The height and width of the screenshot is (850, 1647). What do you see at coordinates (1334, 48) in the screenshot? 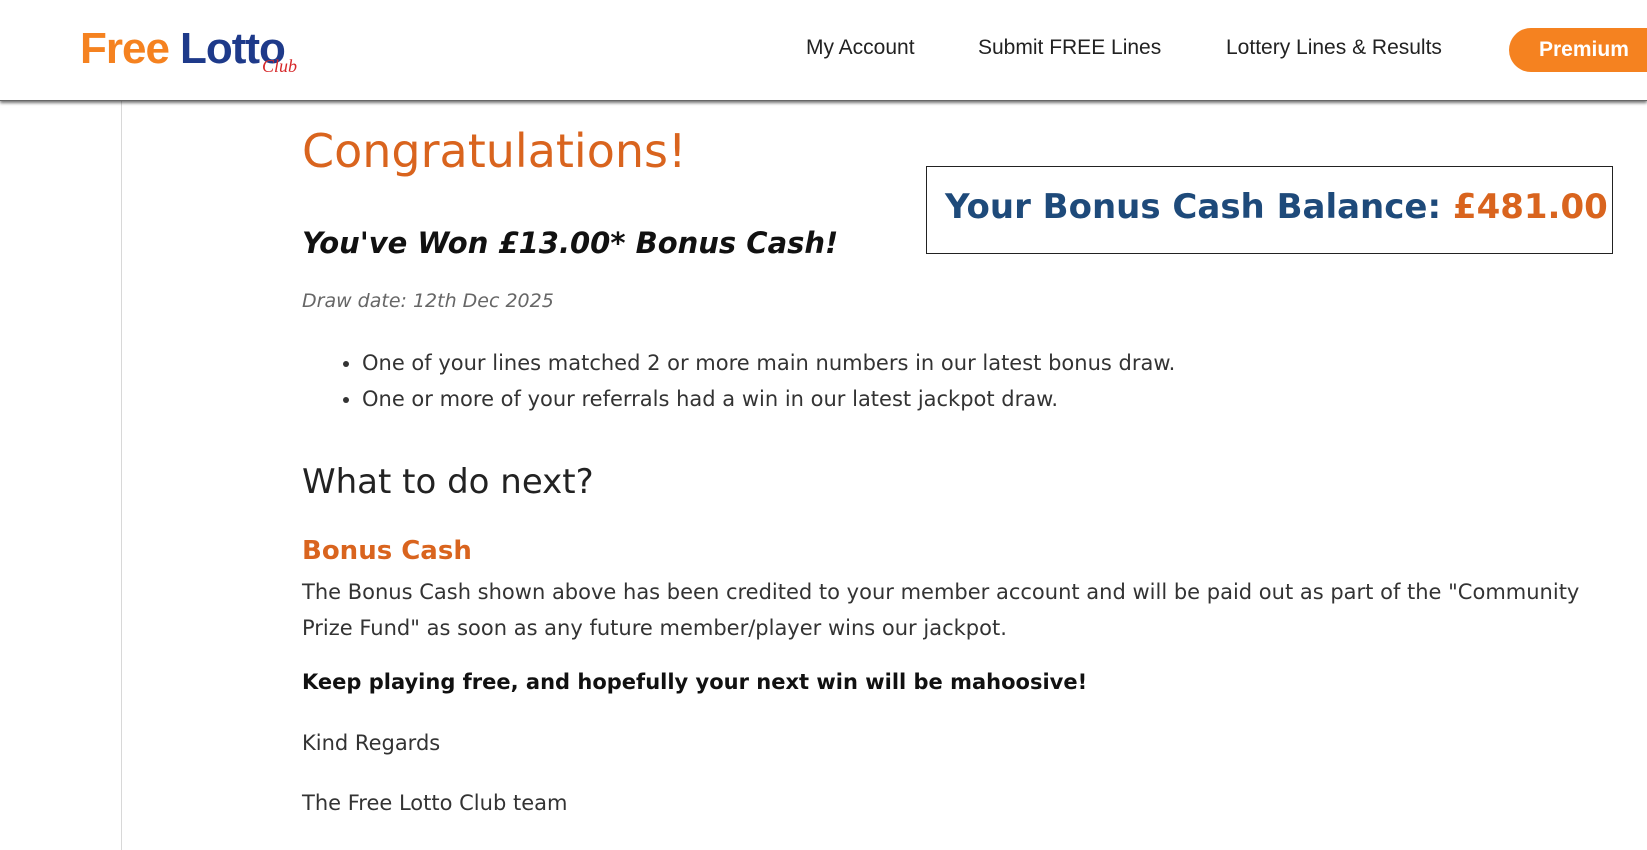
I see `nav-lottery-lines-results-link: Lottery Lines & Results` at bounding box center [1334, 48].